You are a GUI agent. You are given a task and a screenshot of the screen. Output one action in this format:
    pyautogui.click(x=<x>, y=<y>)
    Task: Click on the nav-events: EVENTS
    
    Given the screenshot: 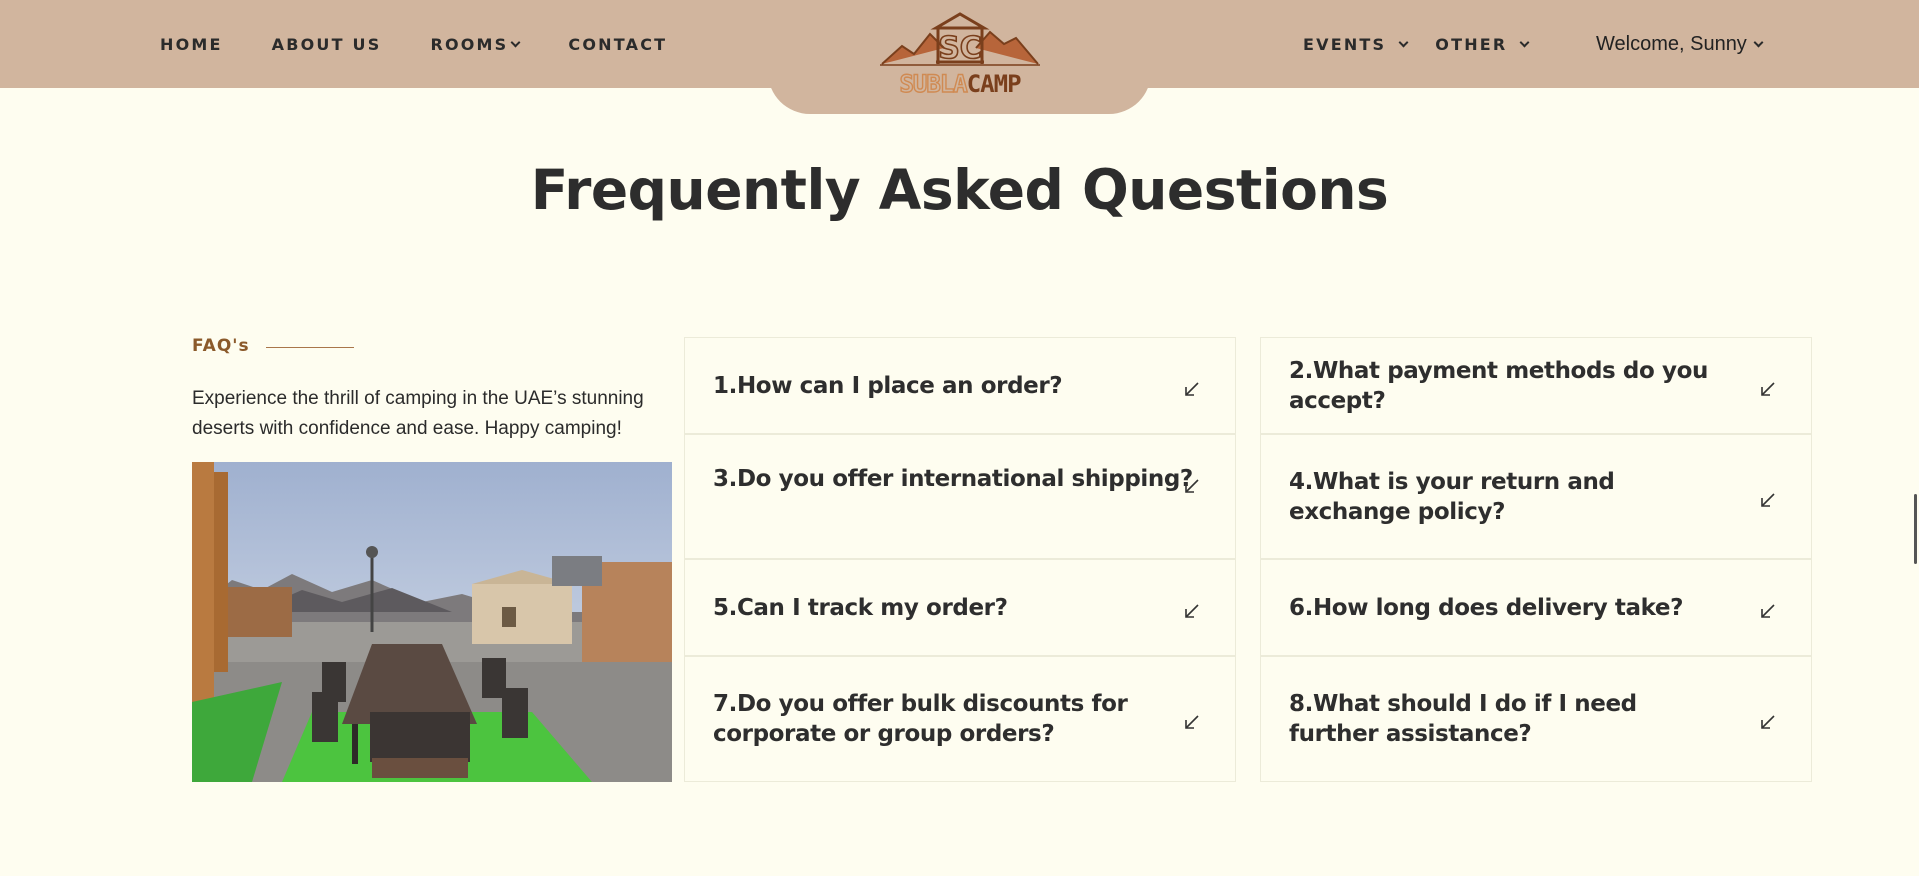 What is the action you would take?
    pyautogui.click(x=1356, y=44)
    